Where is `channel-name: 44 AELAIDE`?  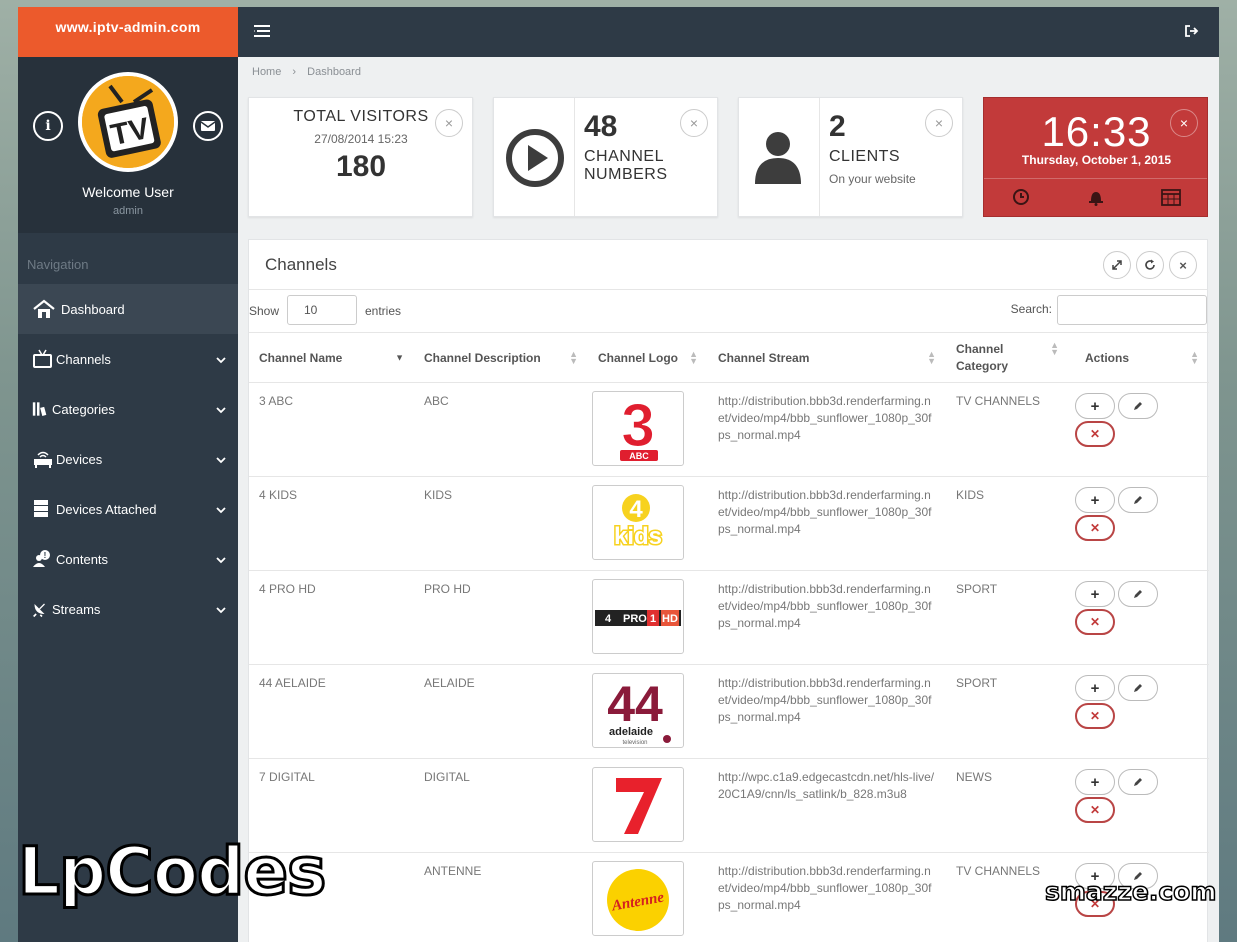
channel-name: 44 AELAIDE is located at coordinates (331, 711).